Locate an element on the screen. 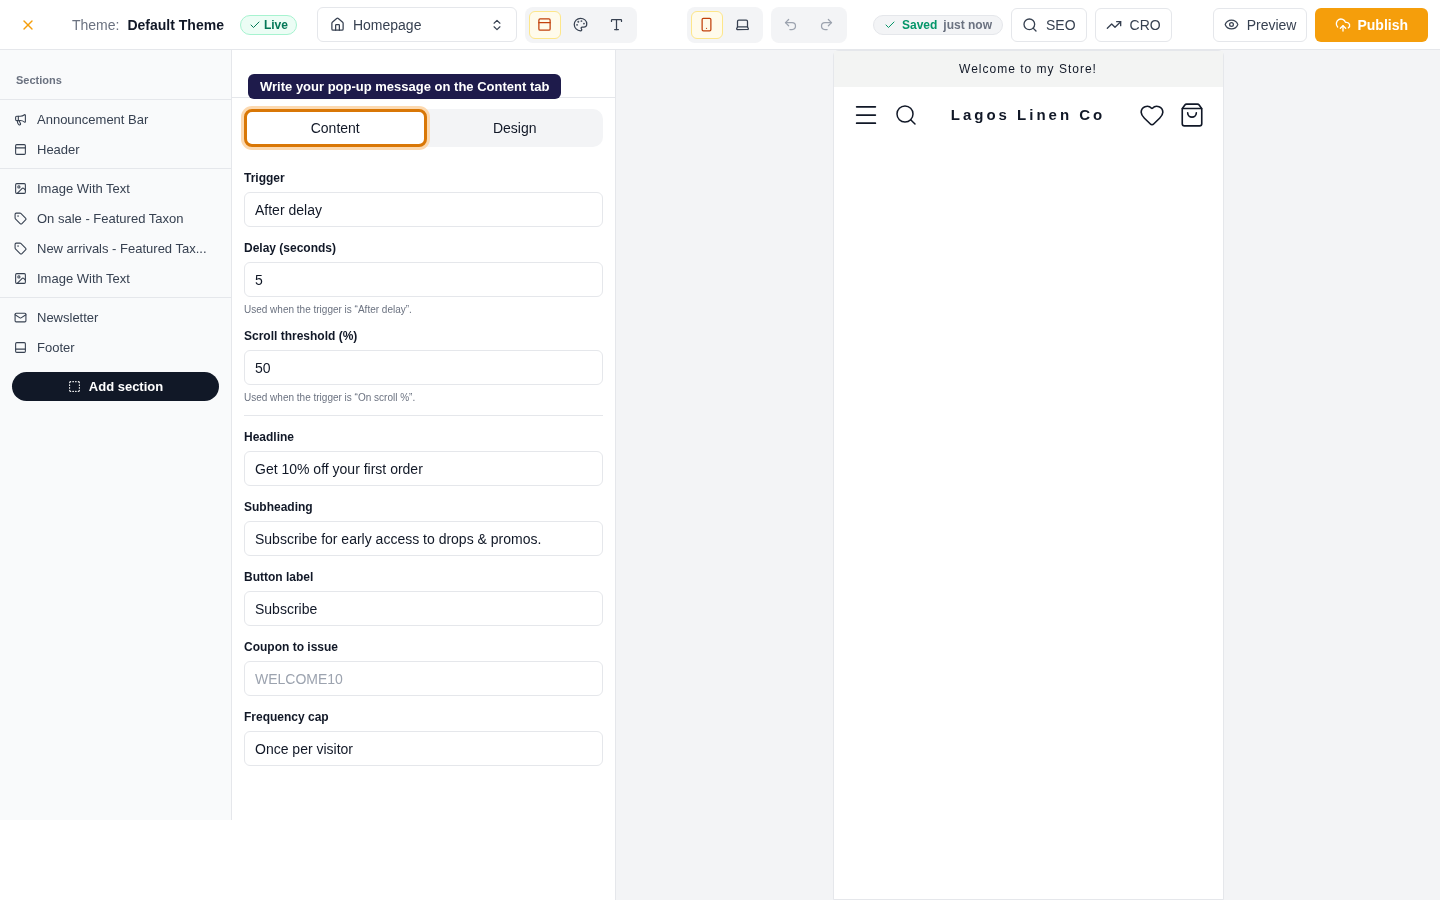  theme-label: Theme: is located at coordinates (96, 24).